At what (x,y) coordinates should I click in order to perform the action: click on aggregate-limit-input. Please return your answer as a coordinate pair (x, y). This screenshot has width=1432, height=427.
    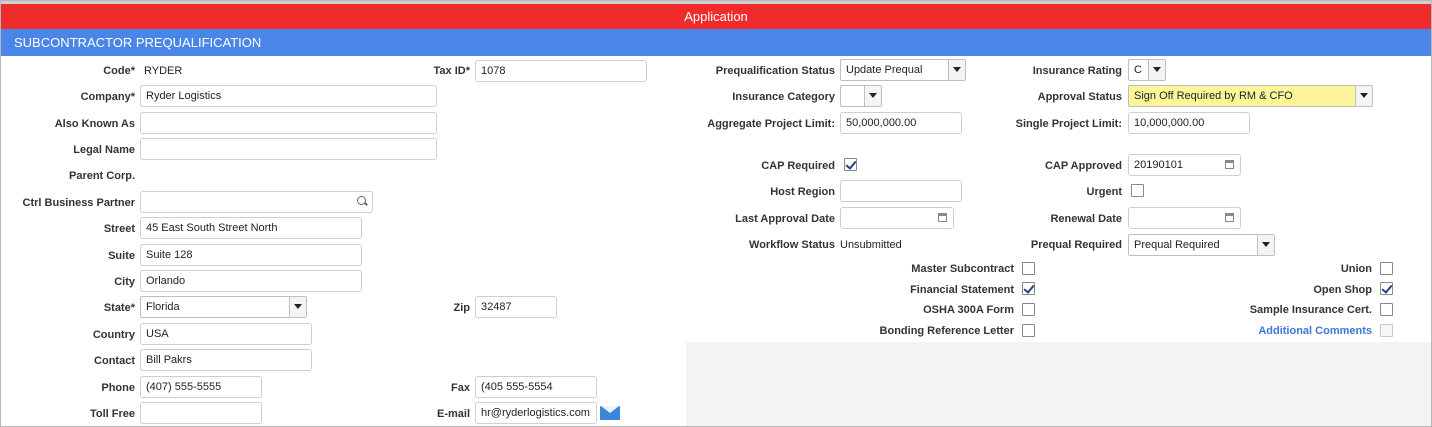
    Looking at the image, I should click on (901, 123).